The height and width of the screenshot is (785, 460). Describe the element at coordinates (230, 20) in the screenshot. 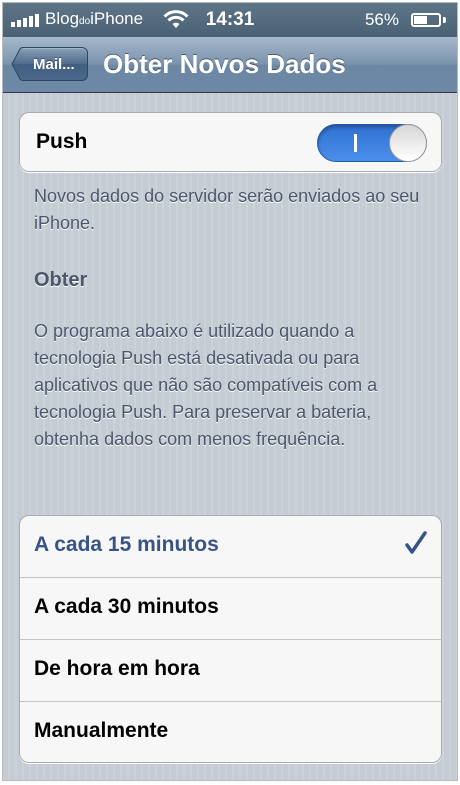

I see `status-bar: BlogdoiPhone 14:31 56%` at that location.